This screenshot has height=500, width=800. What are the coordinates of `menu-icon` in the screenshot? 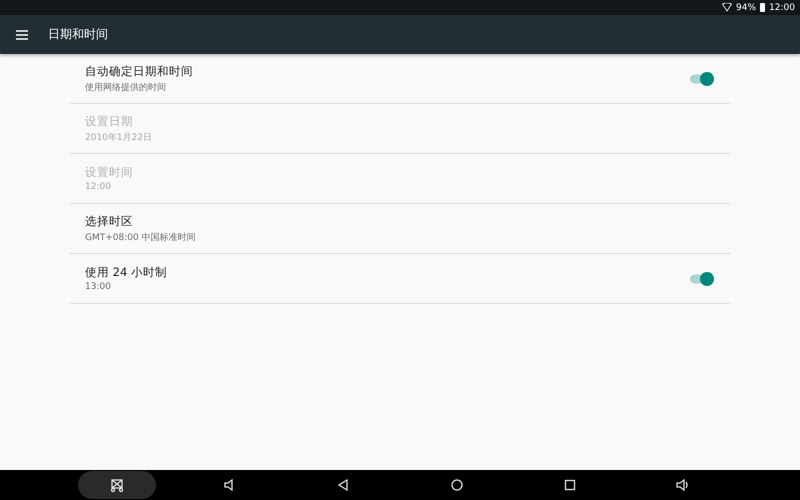 It's located at (22, 35).